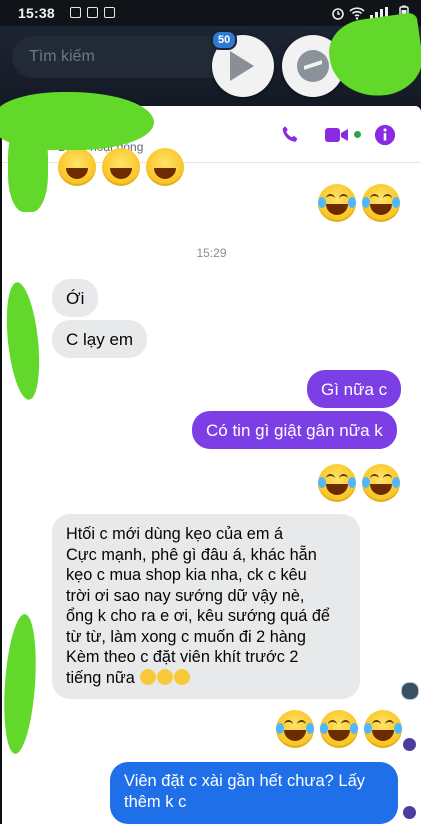  What do you see at coordinates (211, 253) in the screenshot?
I see `message-timestamp: 15:29` at bounding box center [211, 253].